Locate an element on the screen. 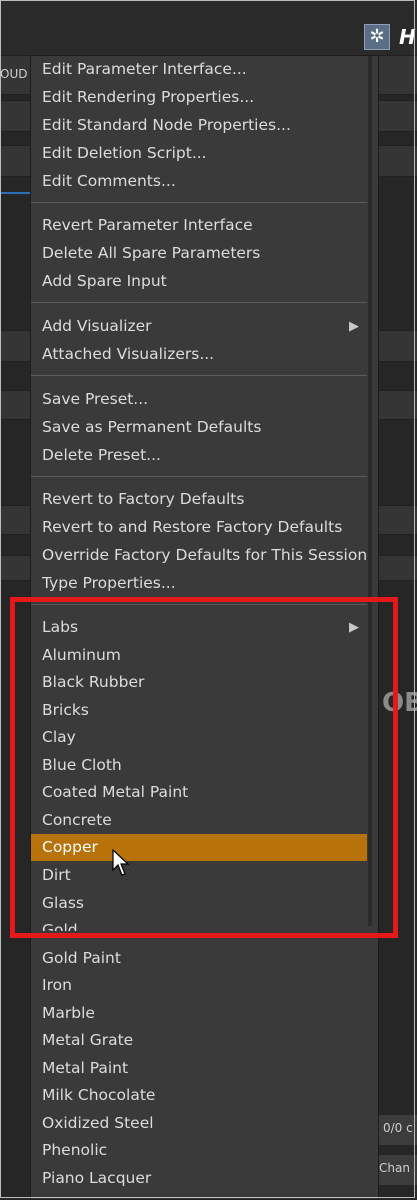  preset-item-piano-lacquer: Piano Lacquer is located at coordinates (199, 1178).